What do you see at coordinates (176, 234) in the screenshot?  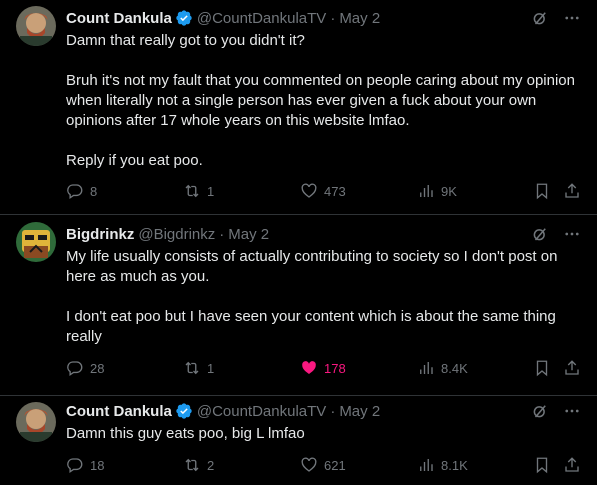 I see `handle: @Bigdrinkz` at bounding box center [176, 234].